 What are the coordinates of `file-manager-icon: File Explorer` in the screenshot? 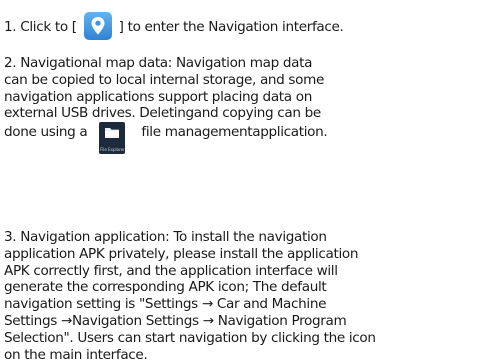 It's located at (112, 138).